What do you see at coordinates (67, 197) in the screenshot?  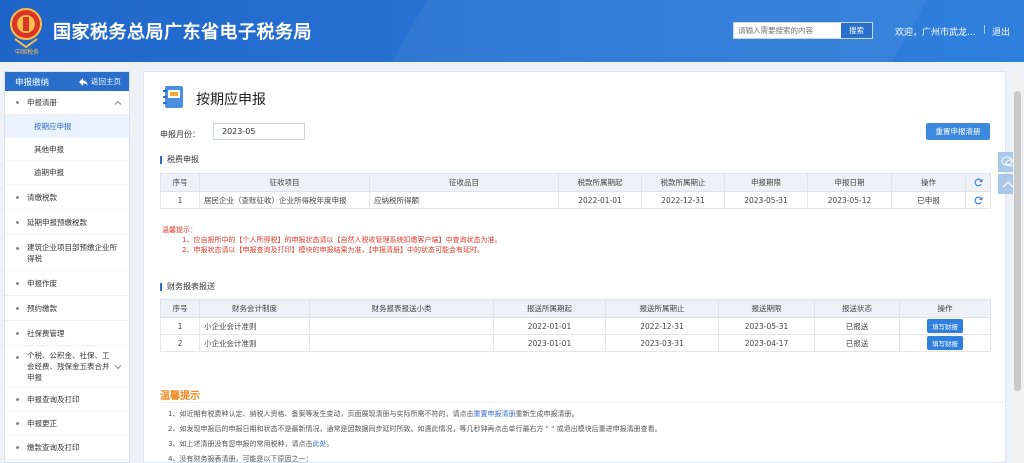 I see `sidebar-item-clear-tax: 清缴税款` at bounding box center [67, 197].